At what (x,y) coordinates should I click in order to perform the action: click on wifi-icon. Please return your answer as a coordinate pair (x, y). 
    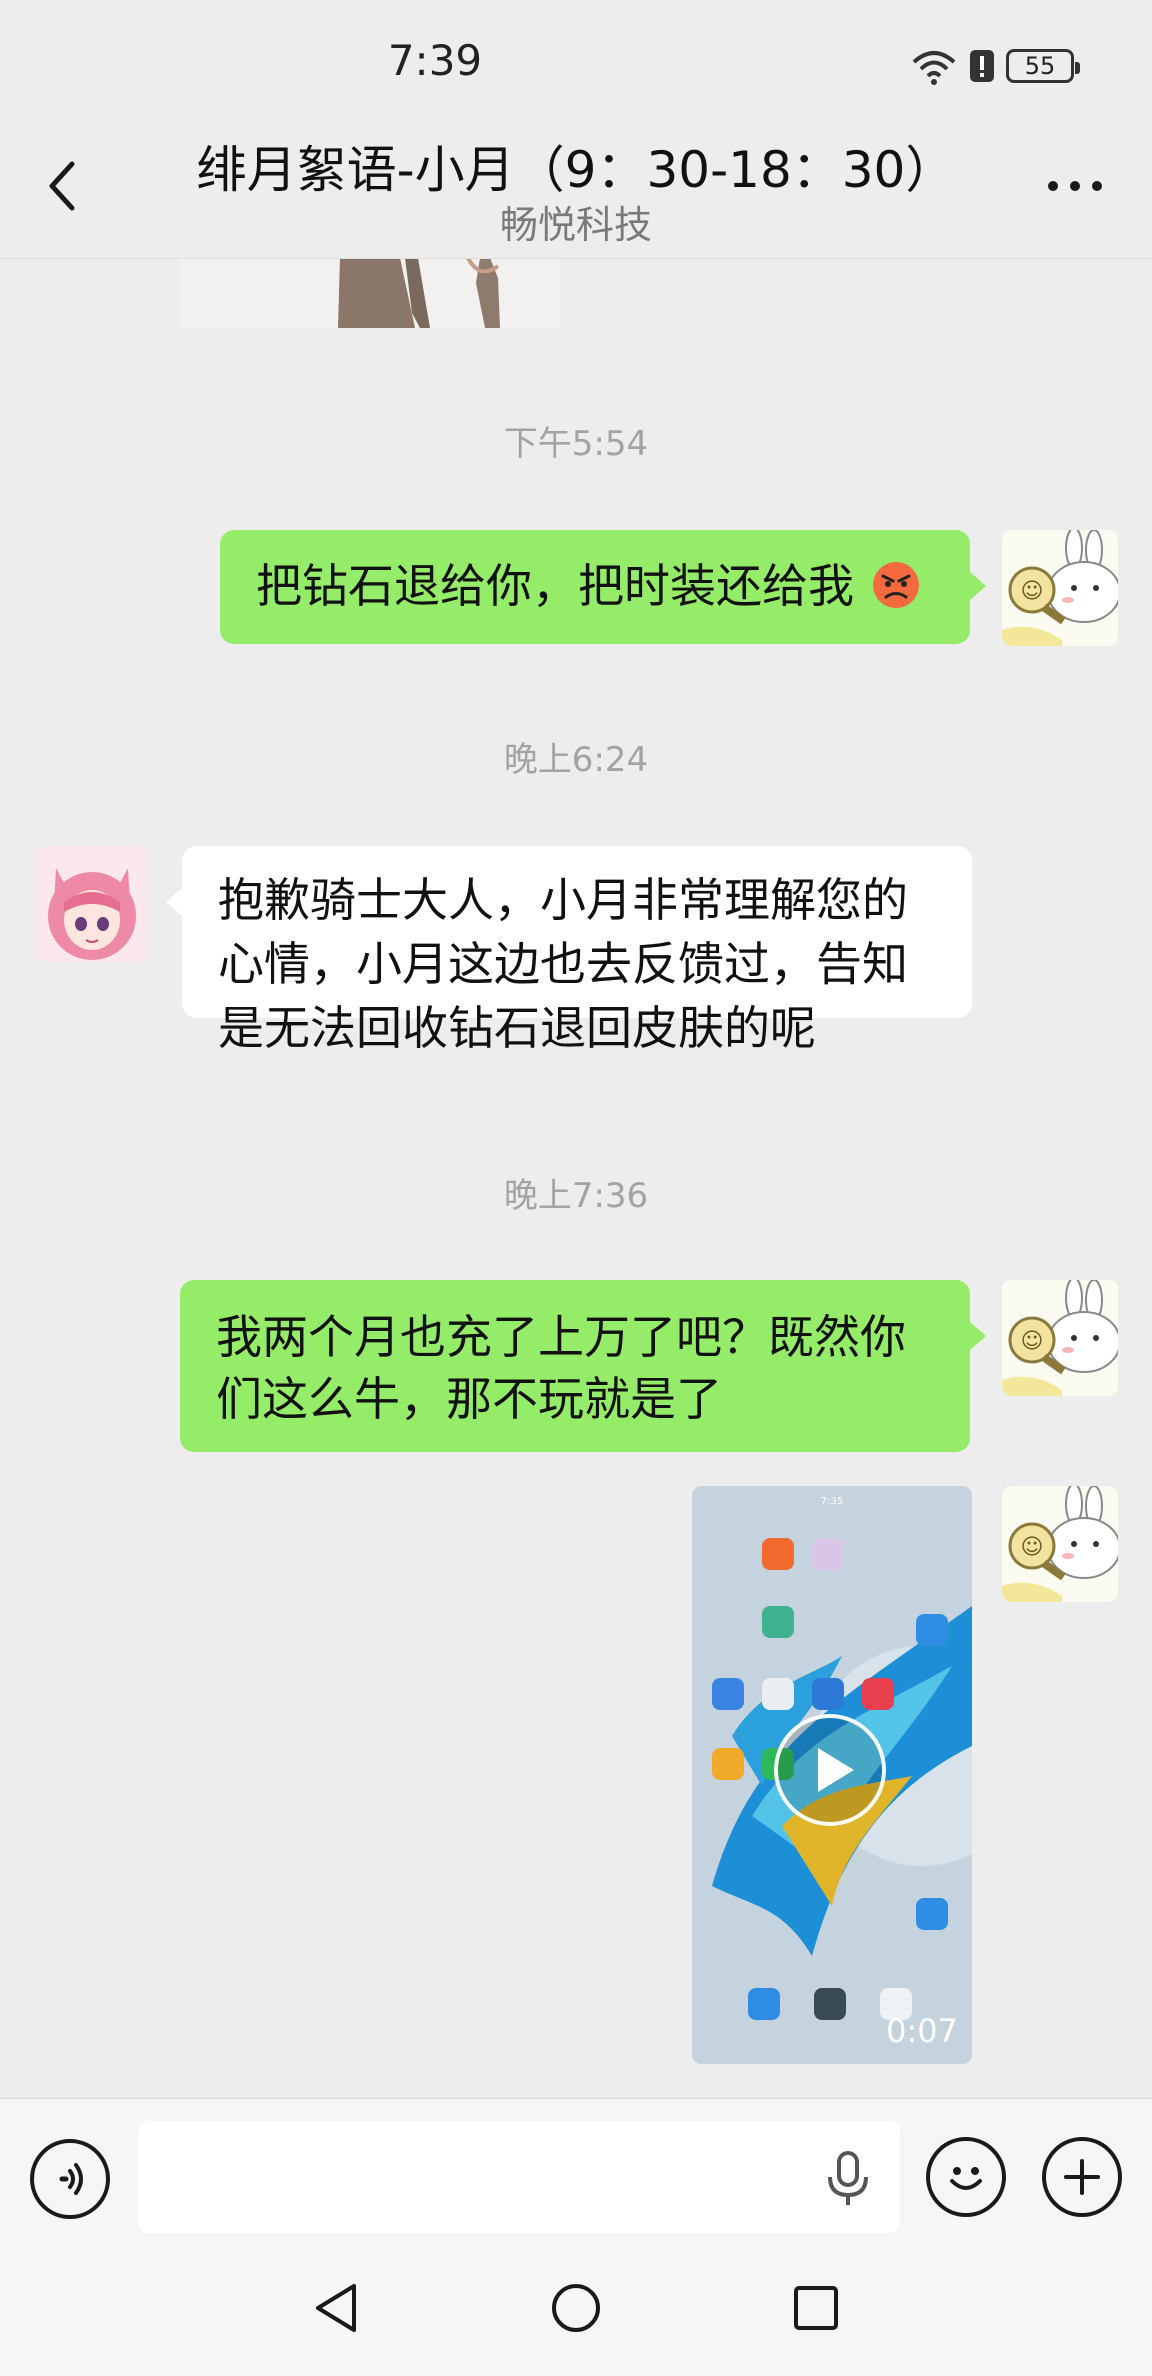
    Looking at the image, I should click on (934, 68).